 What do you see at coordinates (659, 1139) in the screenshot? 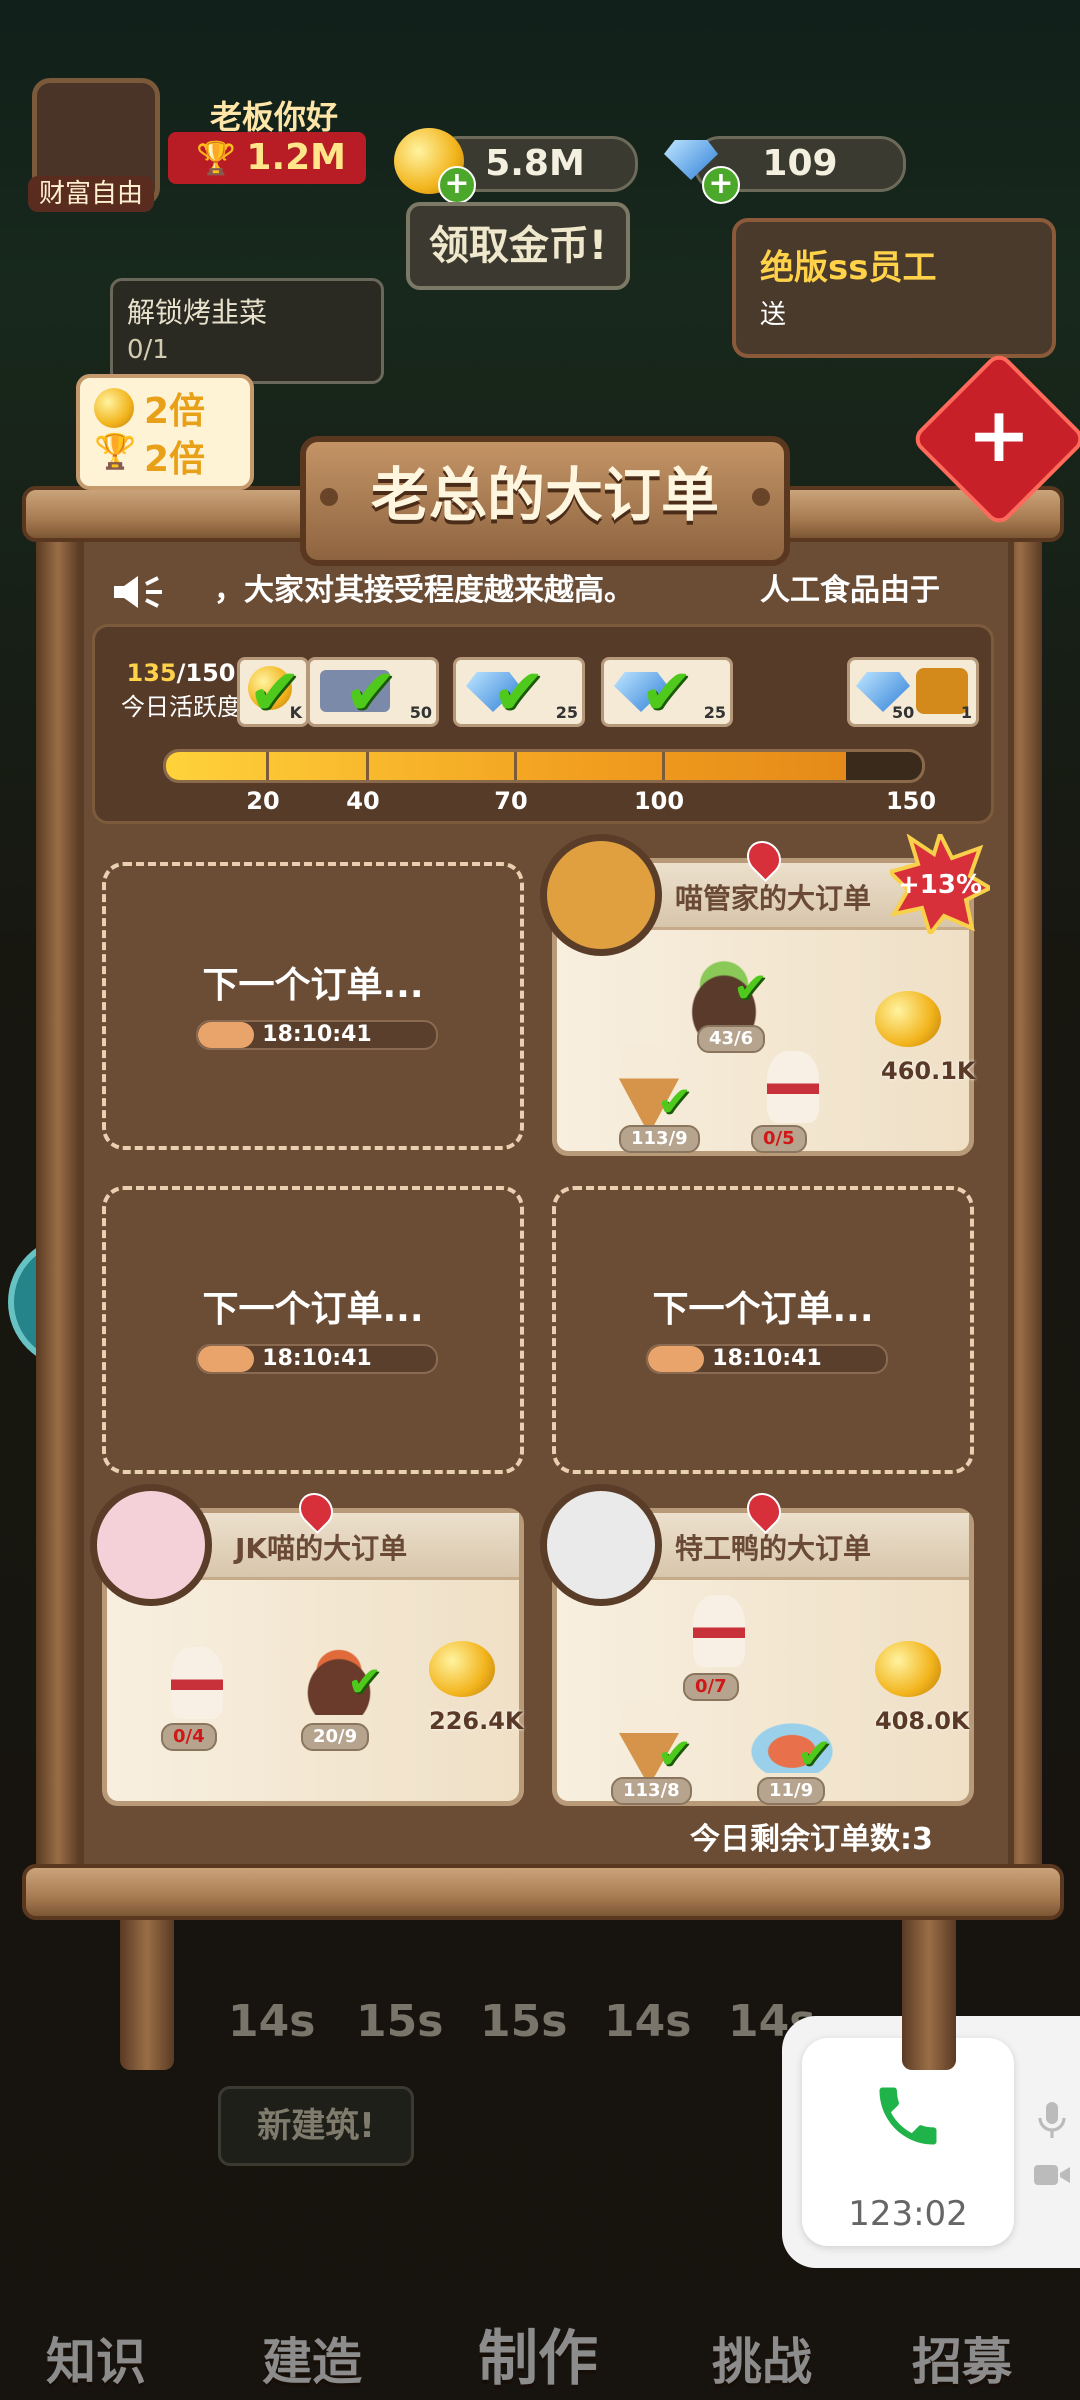
I see `item-count: 113/9` at bounding box center [659, 1139].